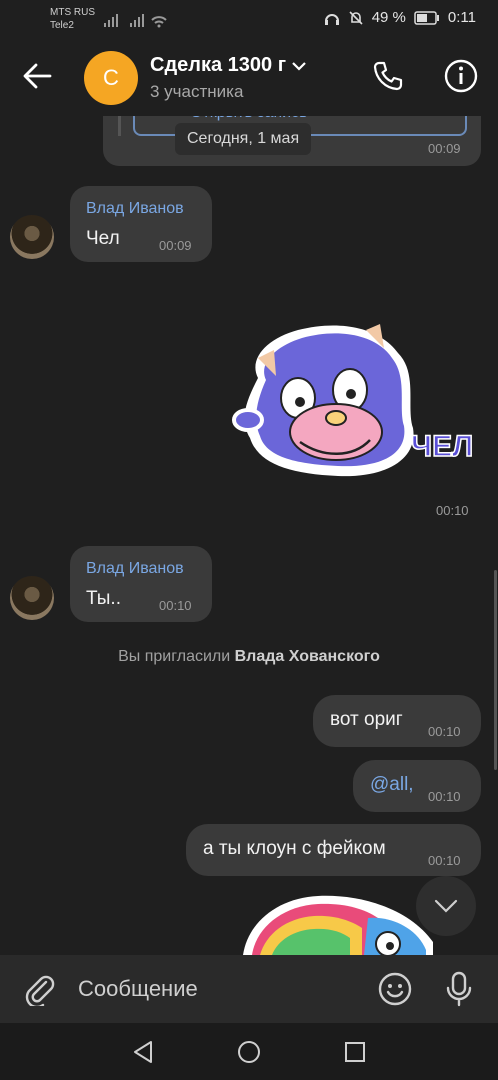 This screenshot has width=498, height=1080. I want to click on date-separator: Сегодня, 1 мая, so click(243, 139).